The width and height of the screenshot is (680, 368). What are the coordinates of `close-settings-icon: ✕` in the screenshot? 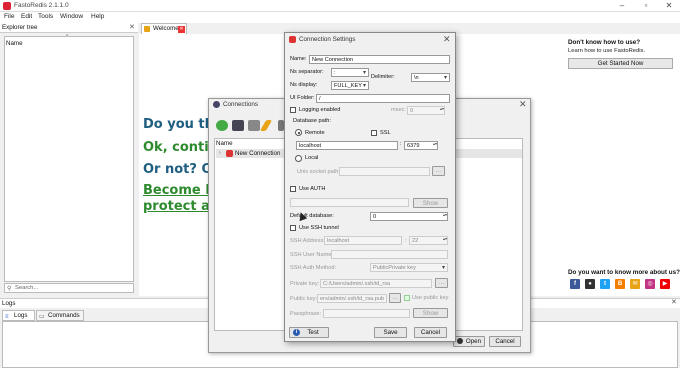 It's located at (447, 39).